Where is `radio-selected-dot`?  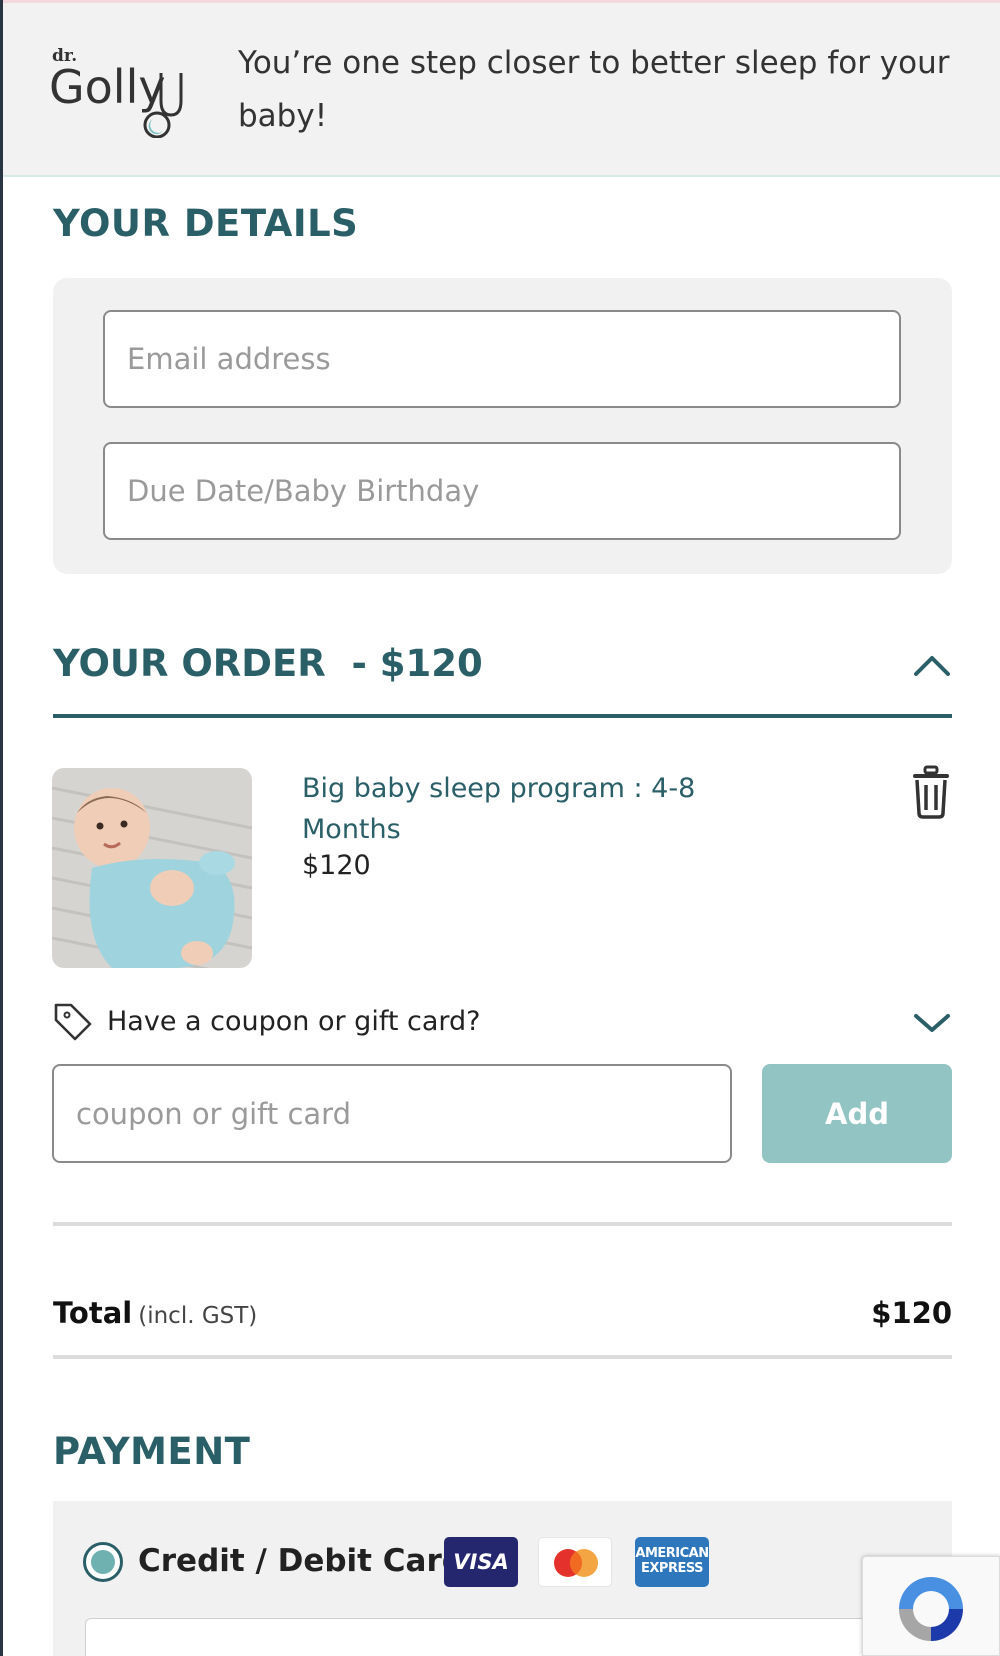
radio-selected-dot is located at coordinates (103, 1562).